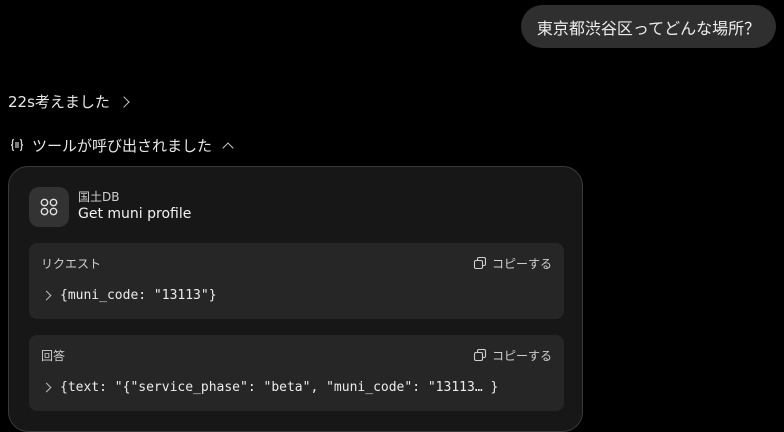  I want to click on copy-request-label: コピーする, so click(521, 263).